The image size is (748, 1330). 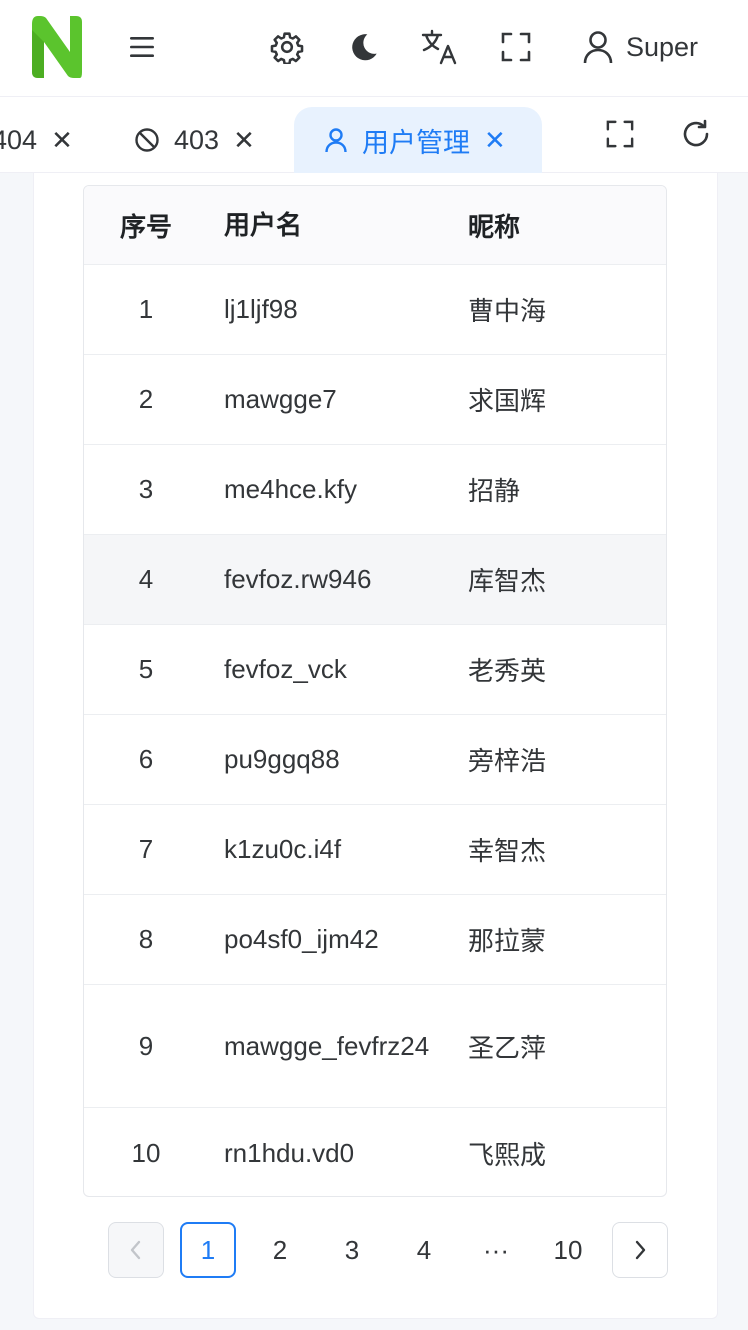 I want to click on cell-nickname: 库智杰, so click(x=507, y=581).